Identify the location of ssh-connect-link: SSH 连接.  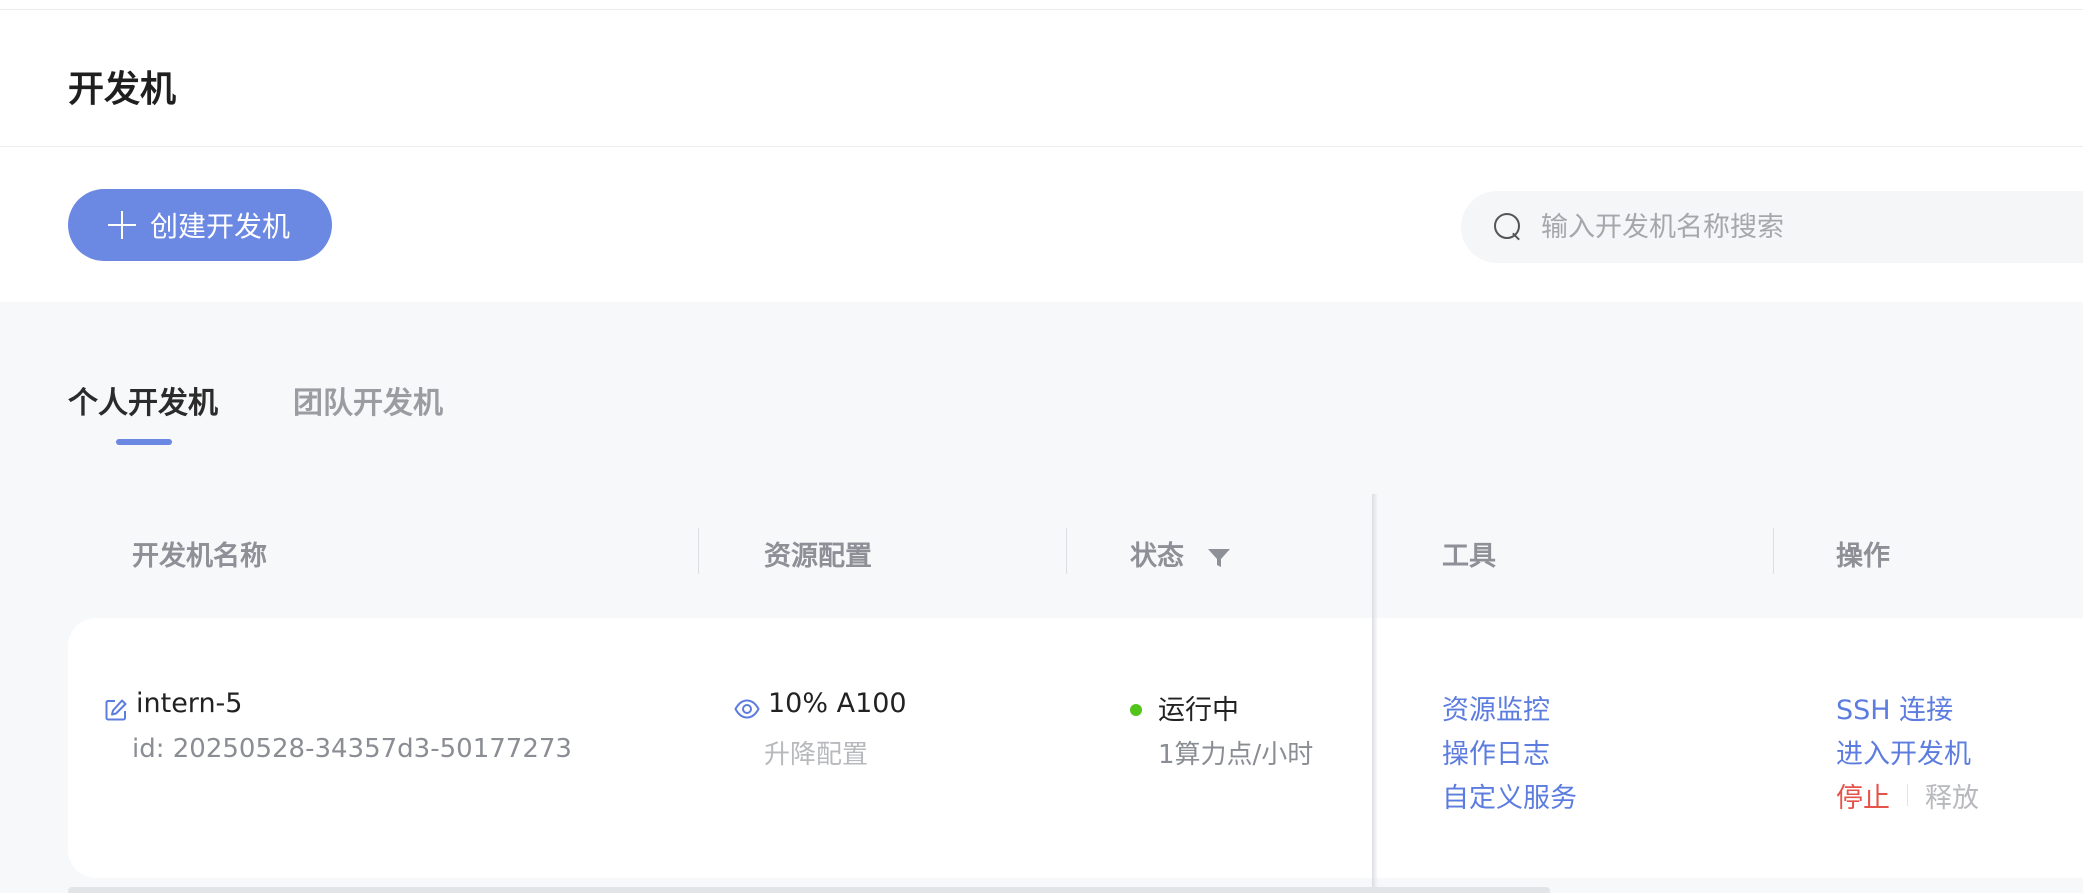
(1894, 707).